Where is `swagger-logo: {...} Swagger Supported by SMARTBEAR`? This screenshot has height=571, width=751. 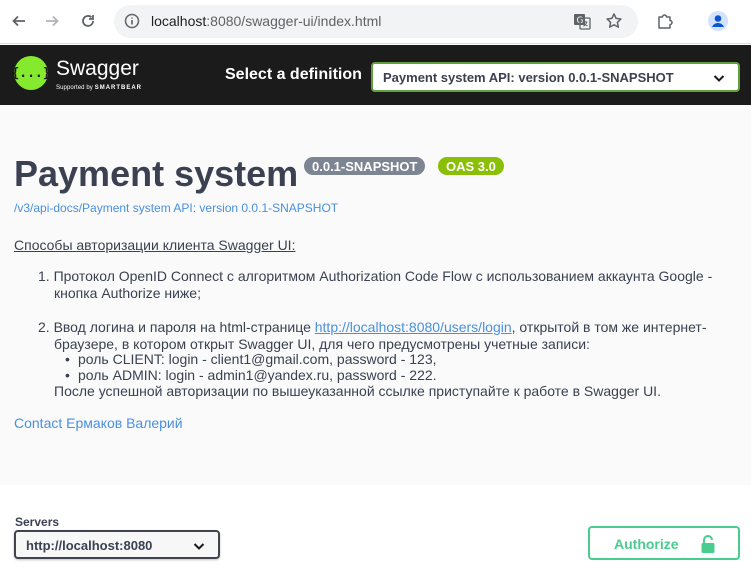 swagger-logo: {...} Swagger Supported by SMARTBEAR is located at coordinates (87, 75).